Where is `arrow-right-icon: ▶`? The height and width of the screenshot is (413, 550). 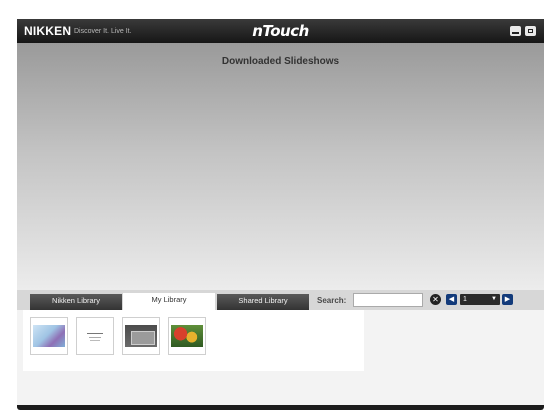
arrow-right-icon: ▶ is located at coordinates (507, 299).